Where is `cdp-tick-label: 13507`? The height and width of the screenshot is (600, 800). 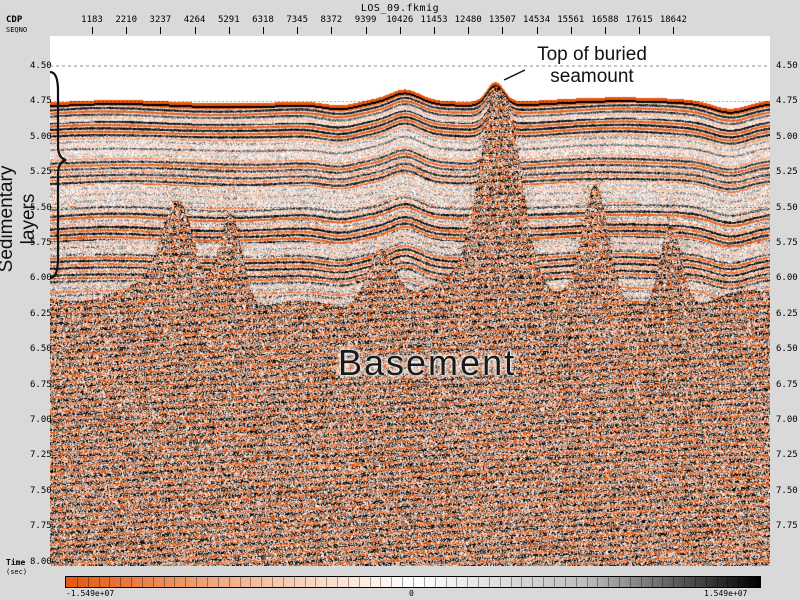 cdp-tick-label: 13507 is located at coordinates (502, 20).